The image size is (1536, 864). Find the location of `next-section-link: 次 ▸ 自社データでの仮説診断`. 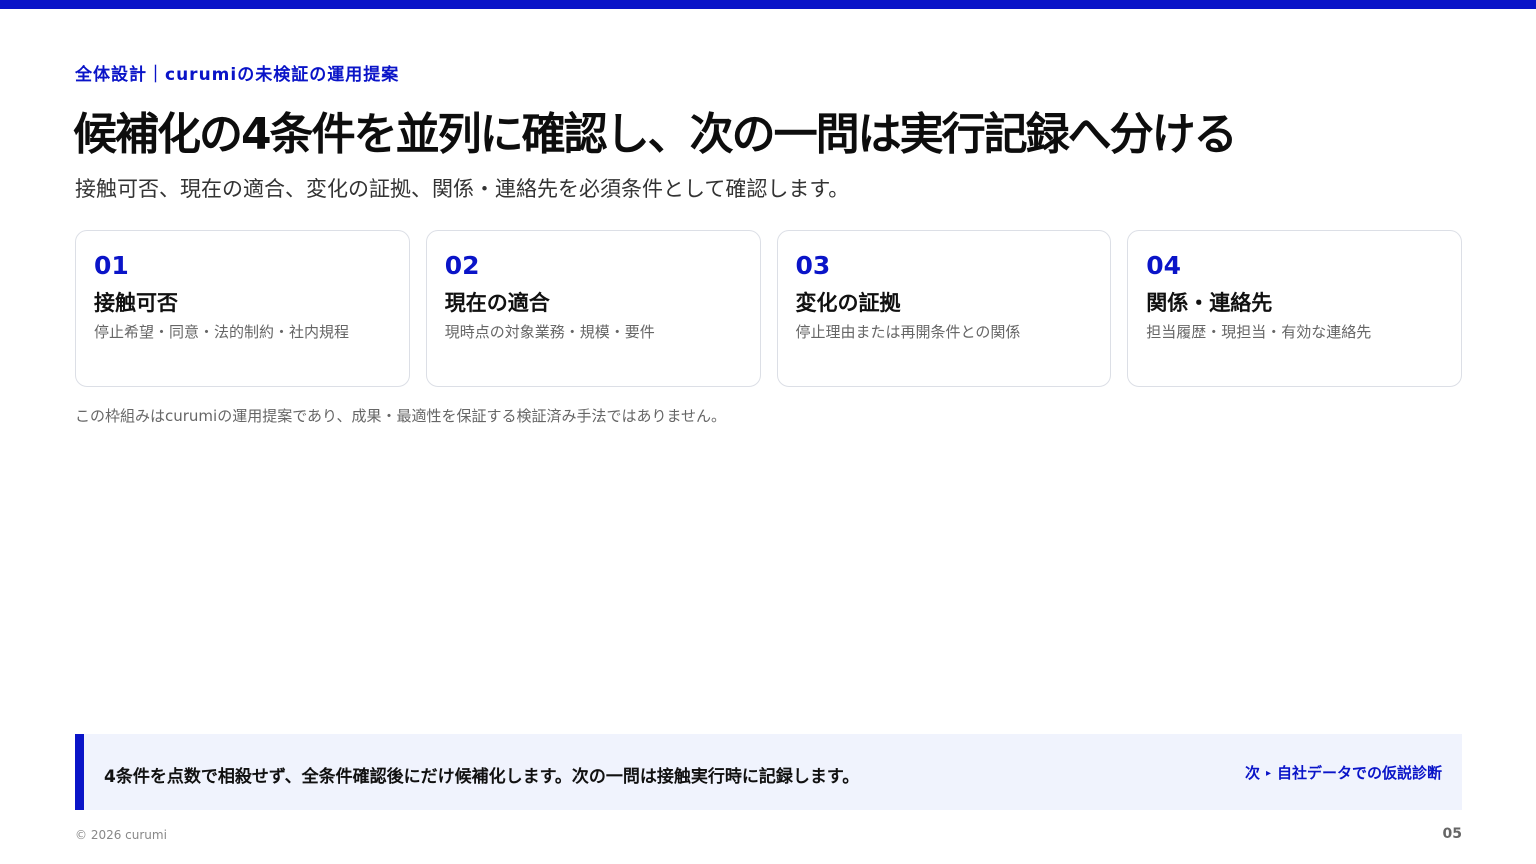

next-section-link: 次 ▸ 自社データでの仮説診断 is located at coordinates (1343, 772).